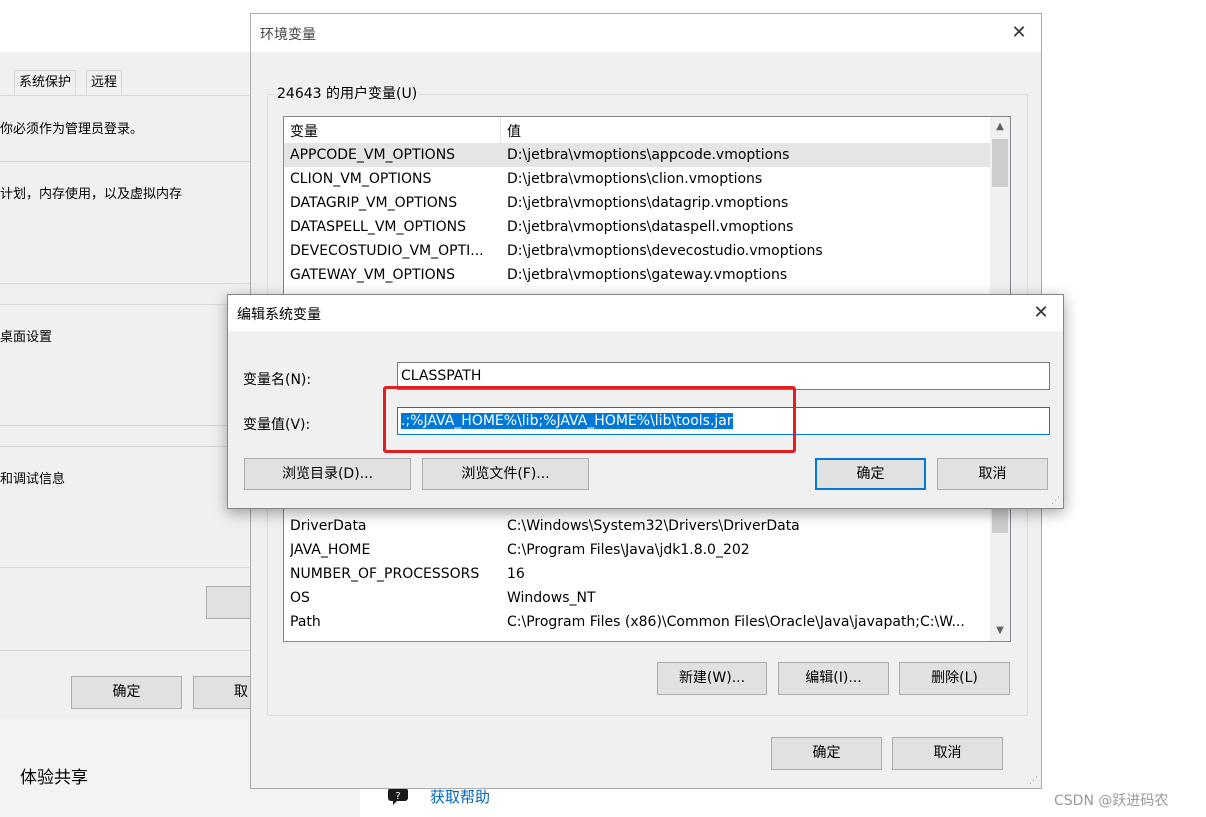 The image size is (1206, 817). What do you see at coordinates (647, 130) in the screenshot?
I see `list-header: 变量 值` at bounding box center [647, 130].